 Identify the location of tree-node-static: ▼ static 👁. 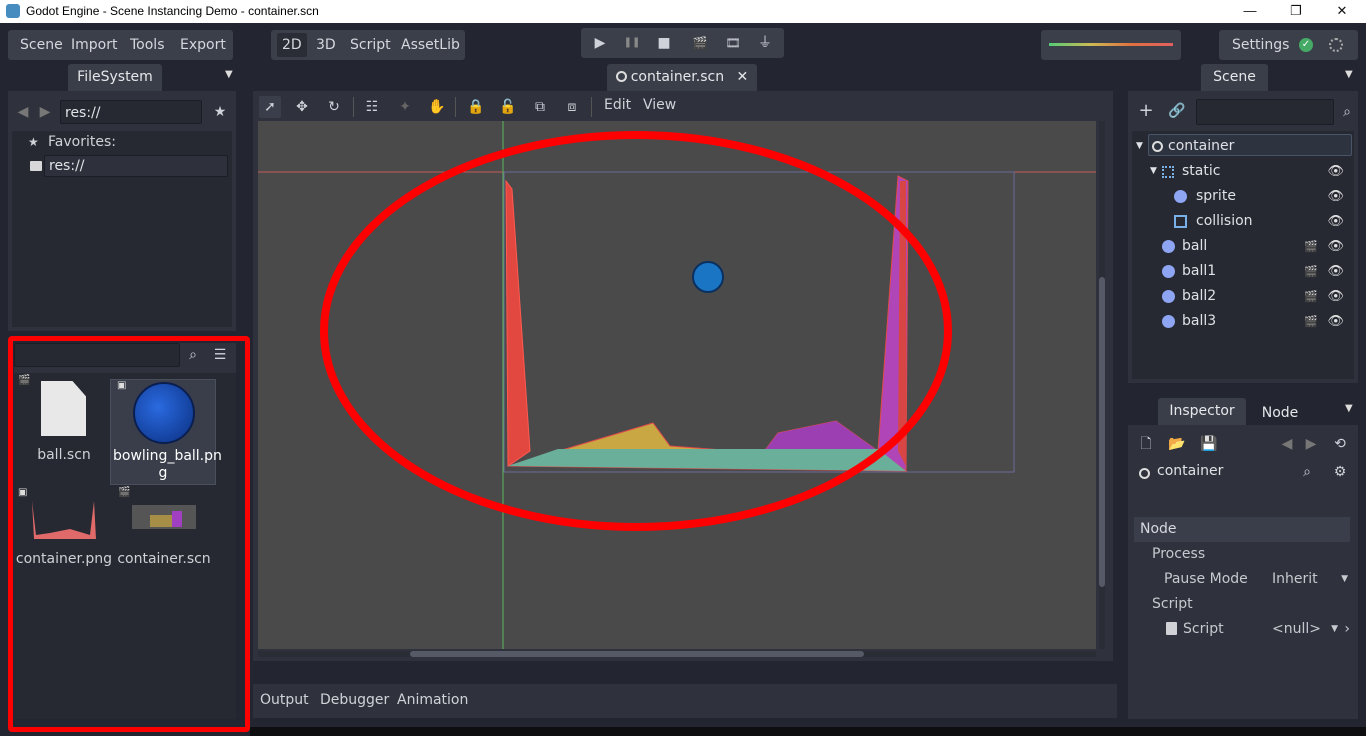
(1242, 171).